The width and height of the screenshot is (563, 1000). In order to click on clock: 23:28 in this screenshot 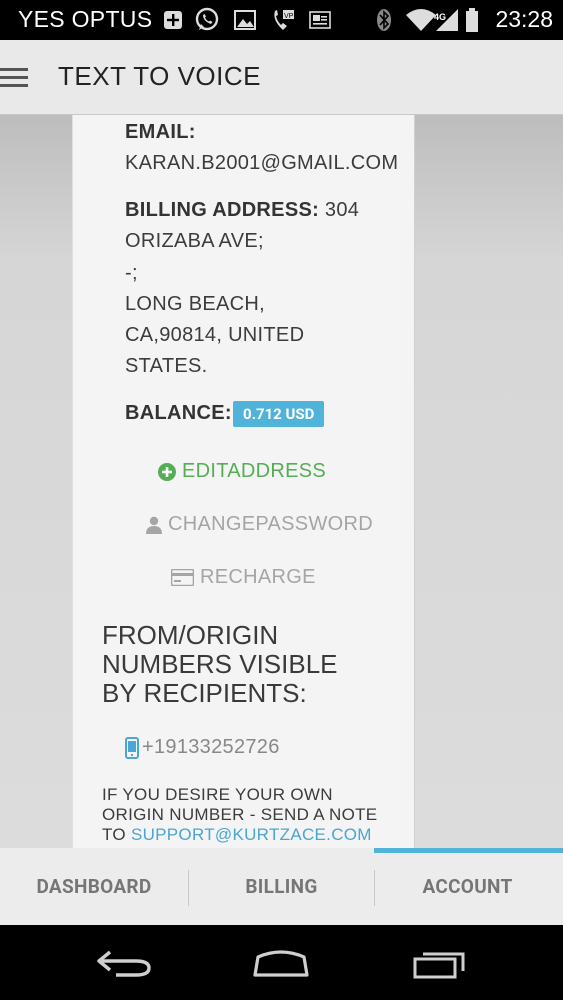, I will do `click(524, 19)`.